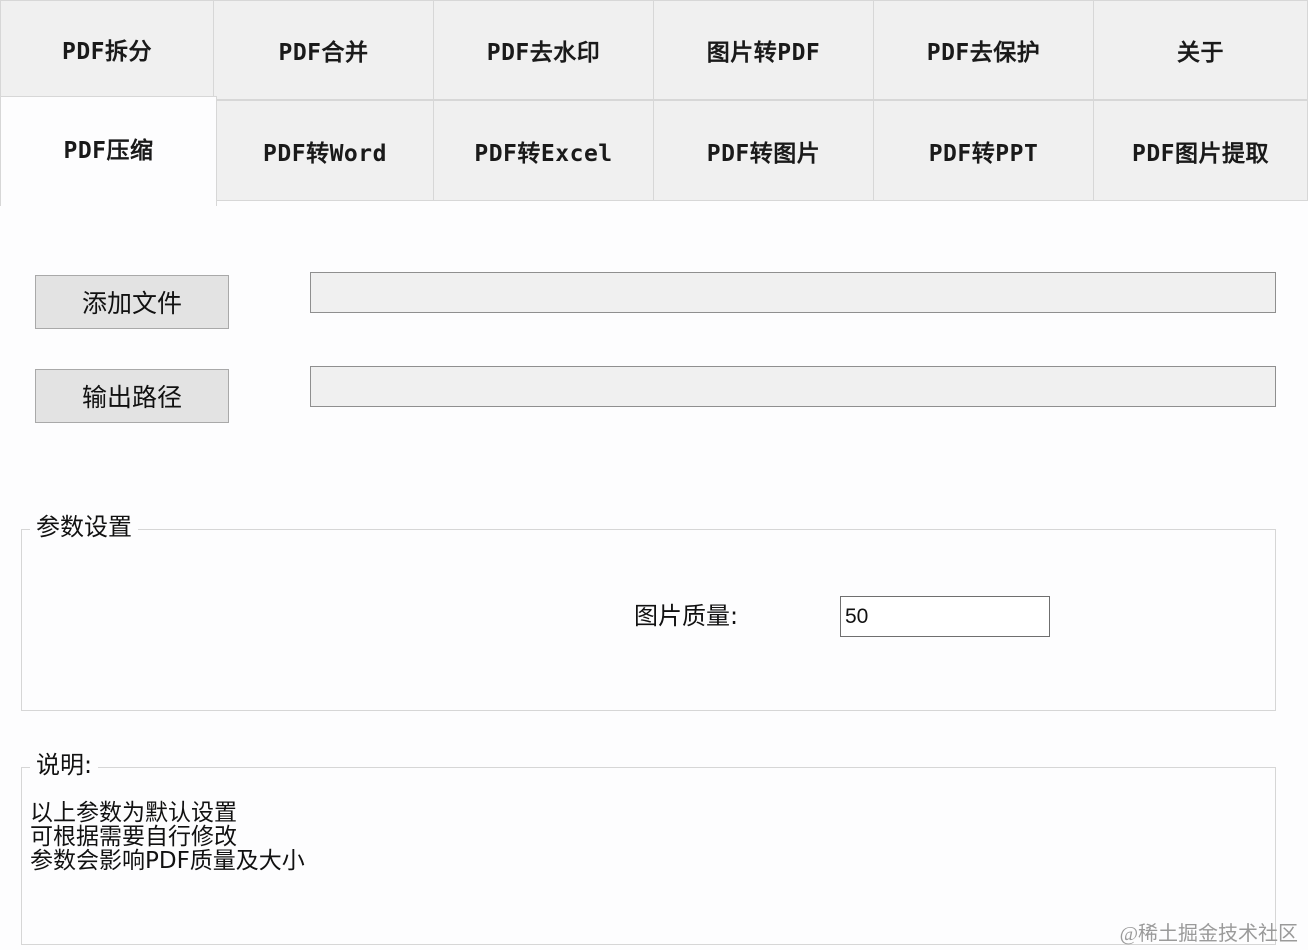  What do you see at coordinates (132, 302) in the screenshot?
I see `add-file-button: 添加文件` at bounding box center [132, 302].